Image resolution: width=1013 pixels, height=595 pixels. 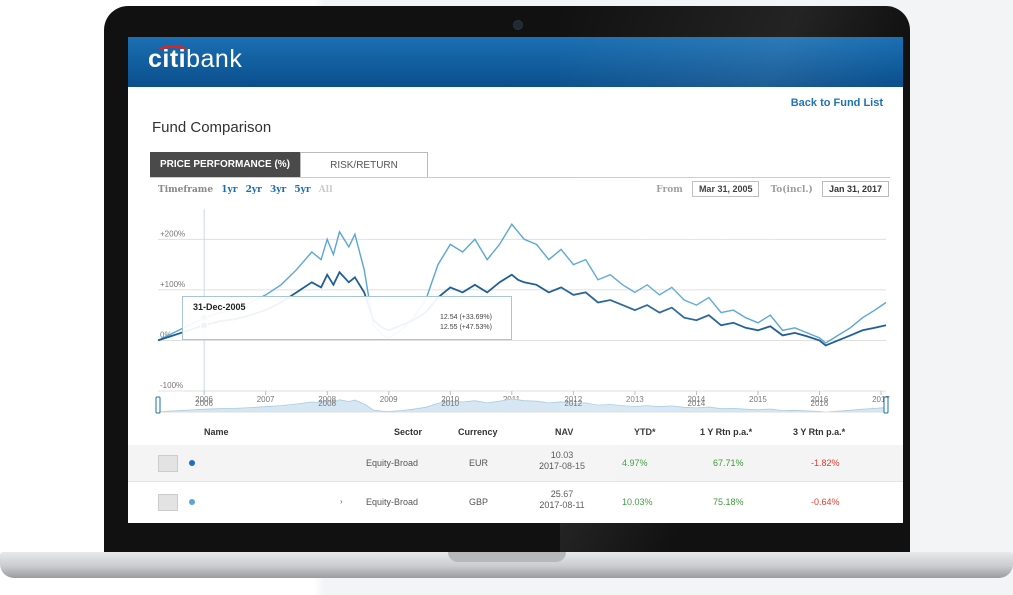 What do you see at coordinates (478, 432) in the screenshot?
I see `header-currency: Currency` at bounding box center [478, 432].